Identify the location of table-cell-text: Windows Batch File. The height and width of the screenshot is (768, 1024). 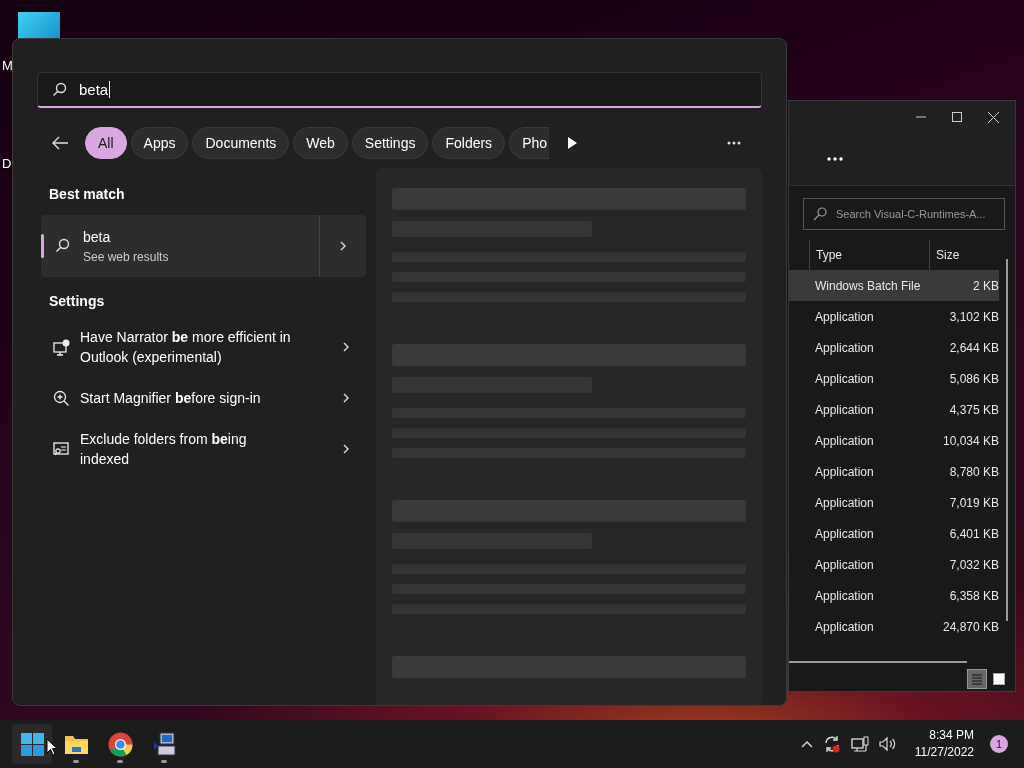
(868, 285).